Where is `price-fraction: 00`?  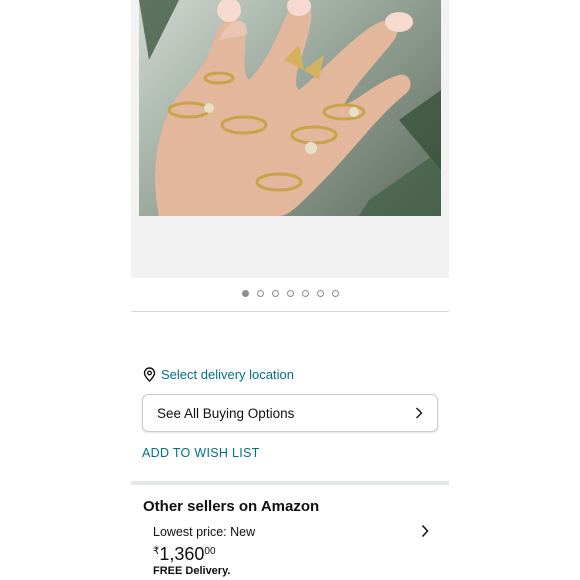 price-fraction: 00 is located at coordinates (210, 551).